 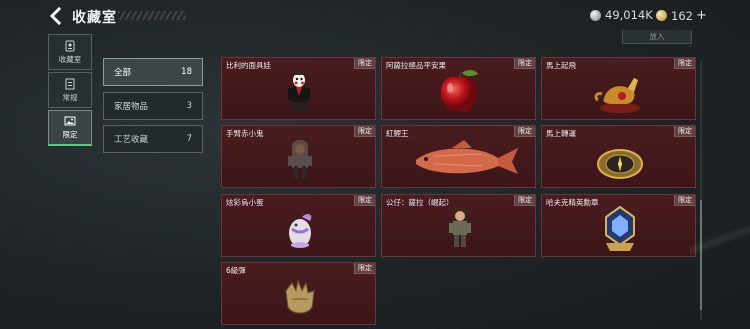 What do you see at coordinates (629, 15) in the screenshot?
I see `silver-amount: 49,014K` at bounding box center [629, 15].